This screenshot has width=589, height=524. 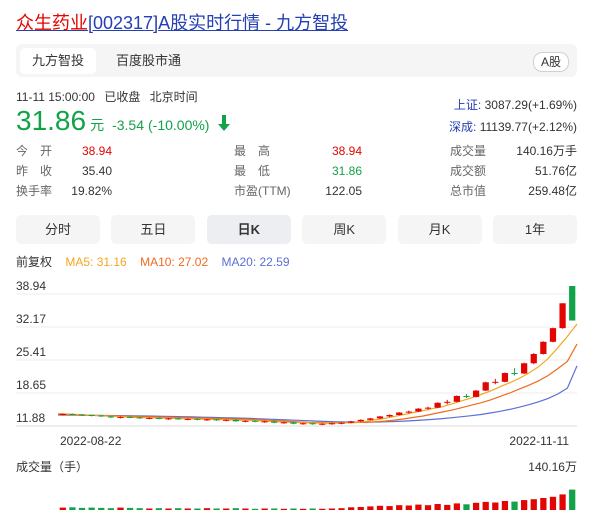 What do you see at coordinates (31, 385) in the screenshot?
I see `y-tick-label: 18.65` at bounding box center [31, 385].